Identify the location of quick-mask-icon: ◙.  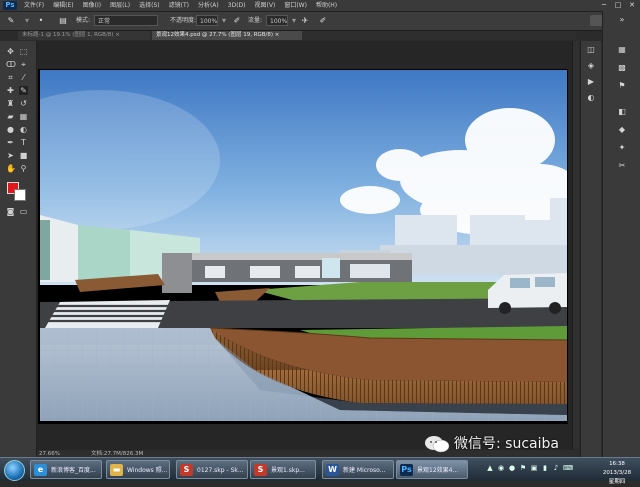
(10, 211).